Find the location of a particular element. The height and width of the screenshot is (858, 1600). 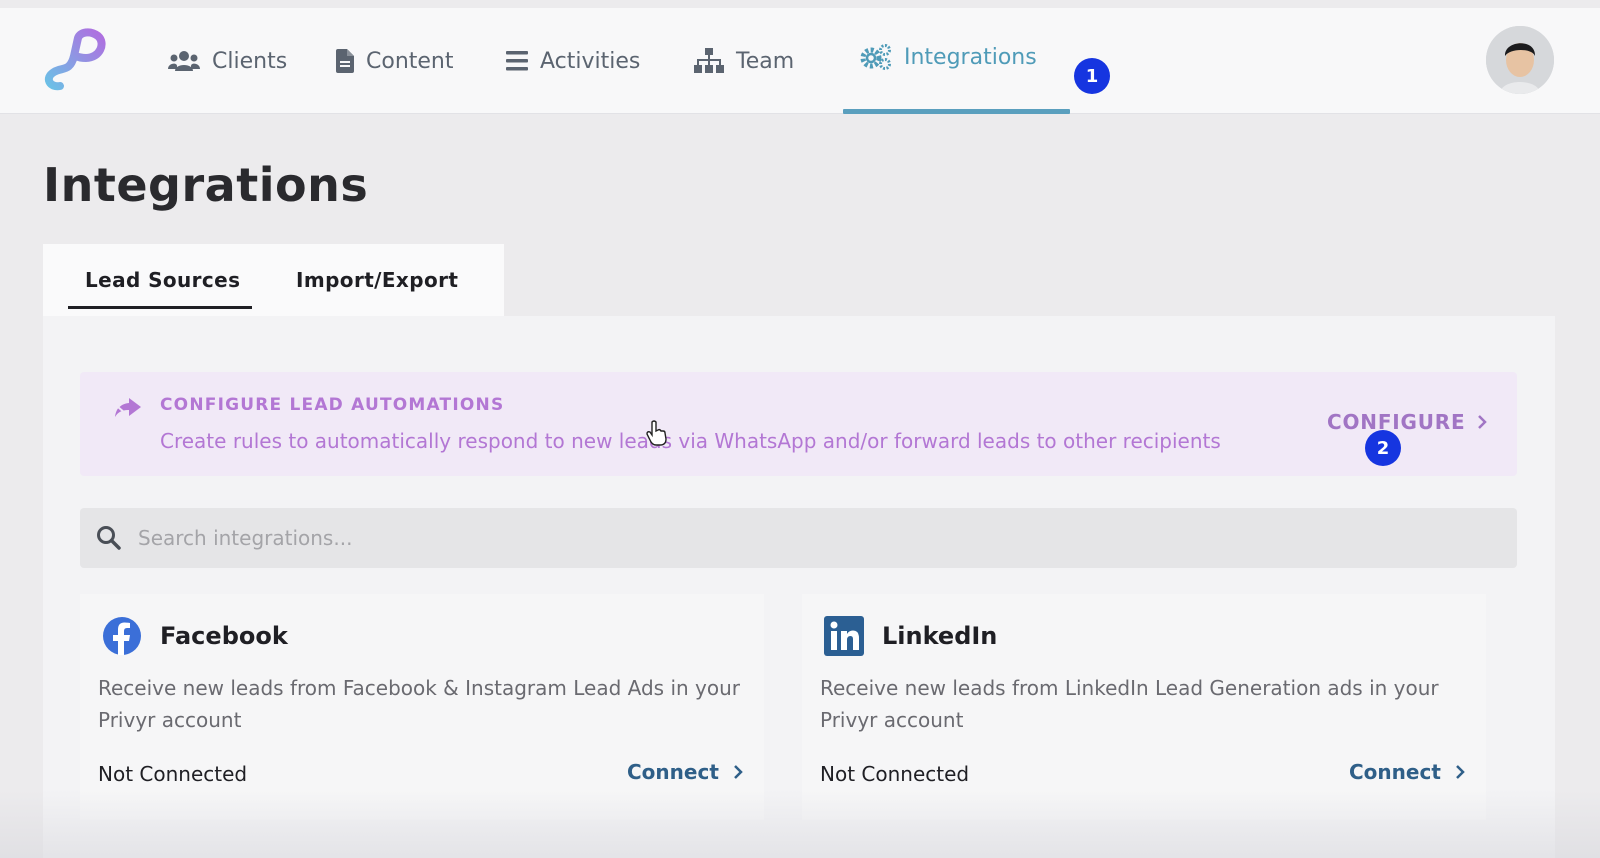

avatar-image is located at coordinates (1520, 60).